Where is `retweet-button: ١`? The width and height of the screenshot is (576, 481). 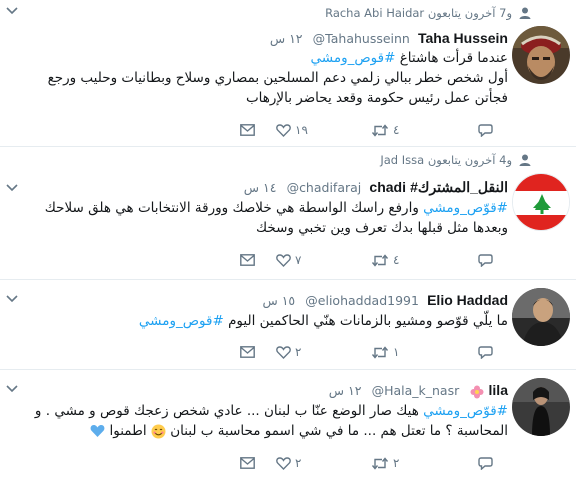
retweet-button: ١ is located at coordinates (385, 352).